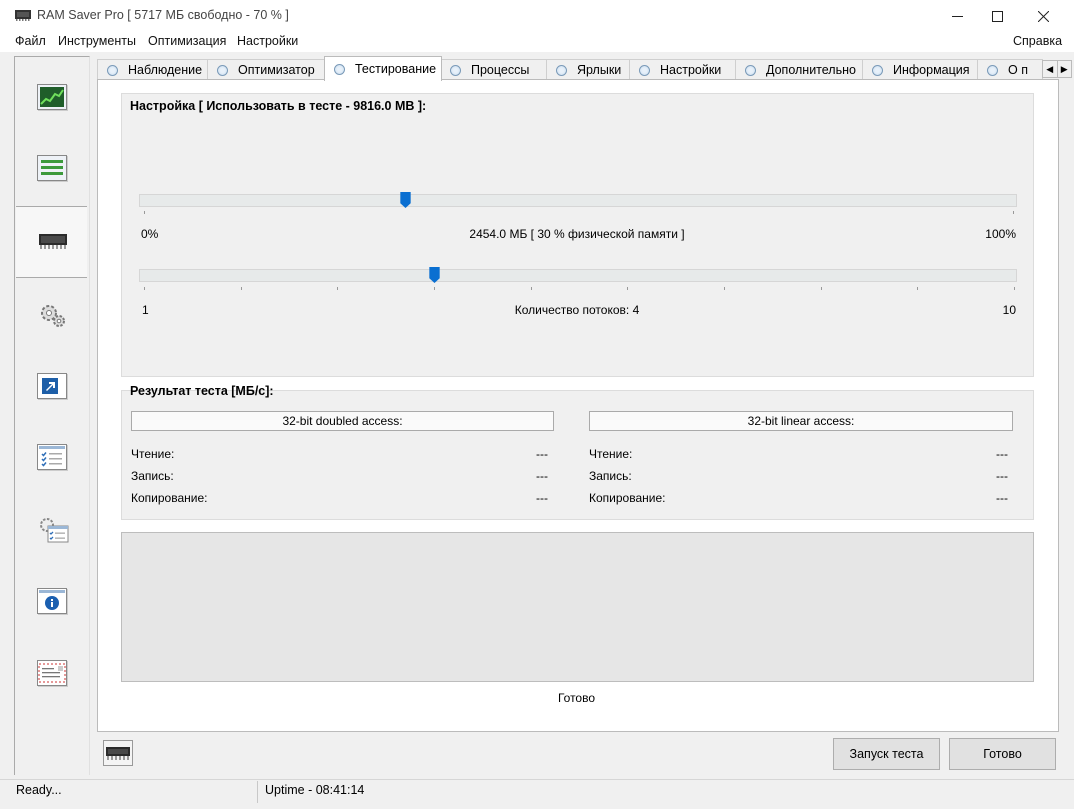  Describe the element at coordinates (577, 455) in the screenshot. I see `results-group` at that location.